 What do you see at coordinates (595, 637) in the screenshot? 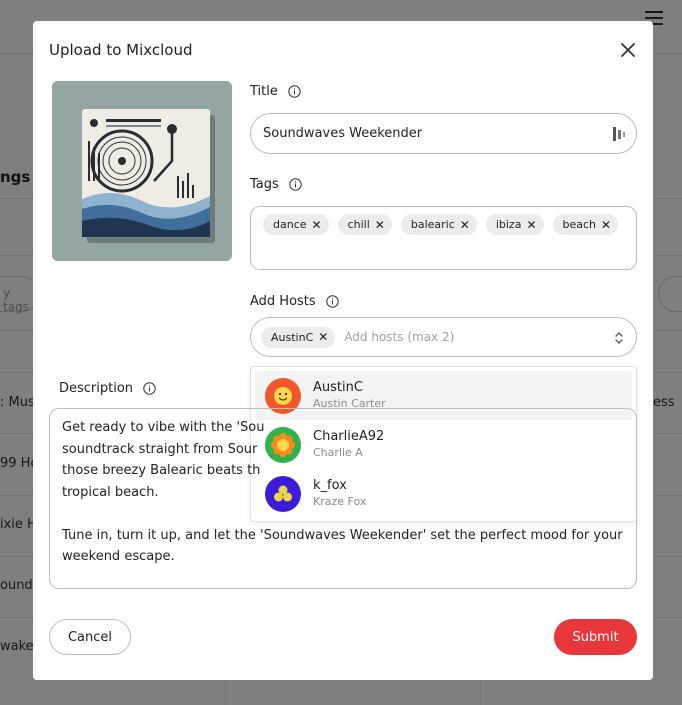
I see `submit-button: Submit` at bounding box center [595, 637].